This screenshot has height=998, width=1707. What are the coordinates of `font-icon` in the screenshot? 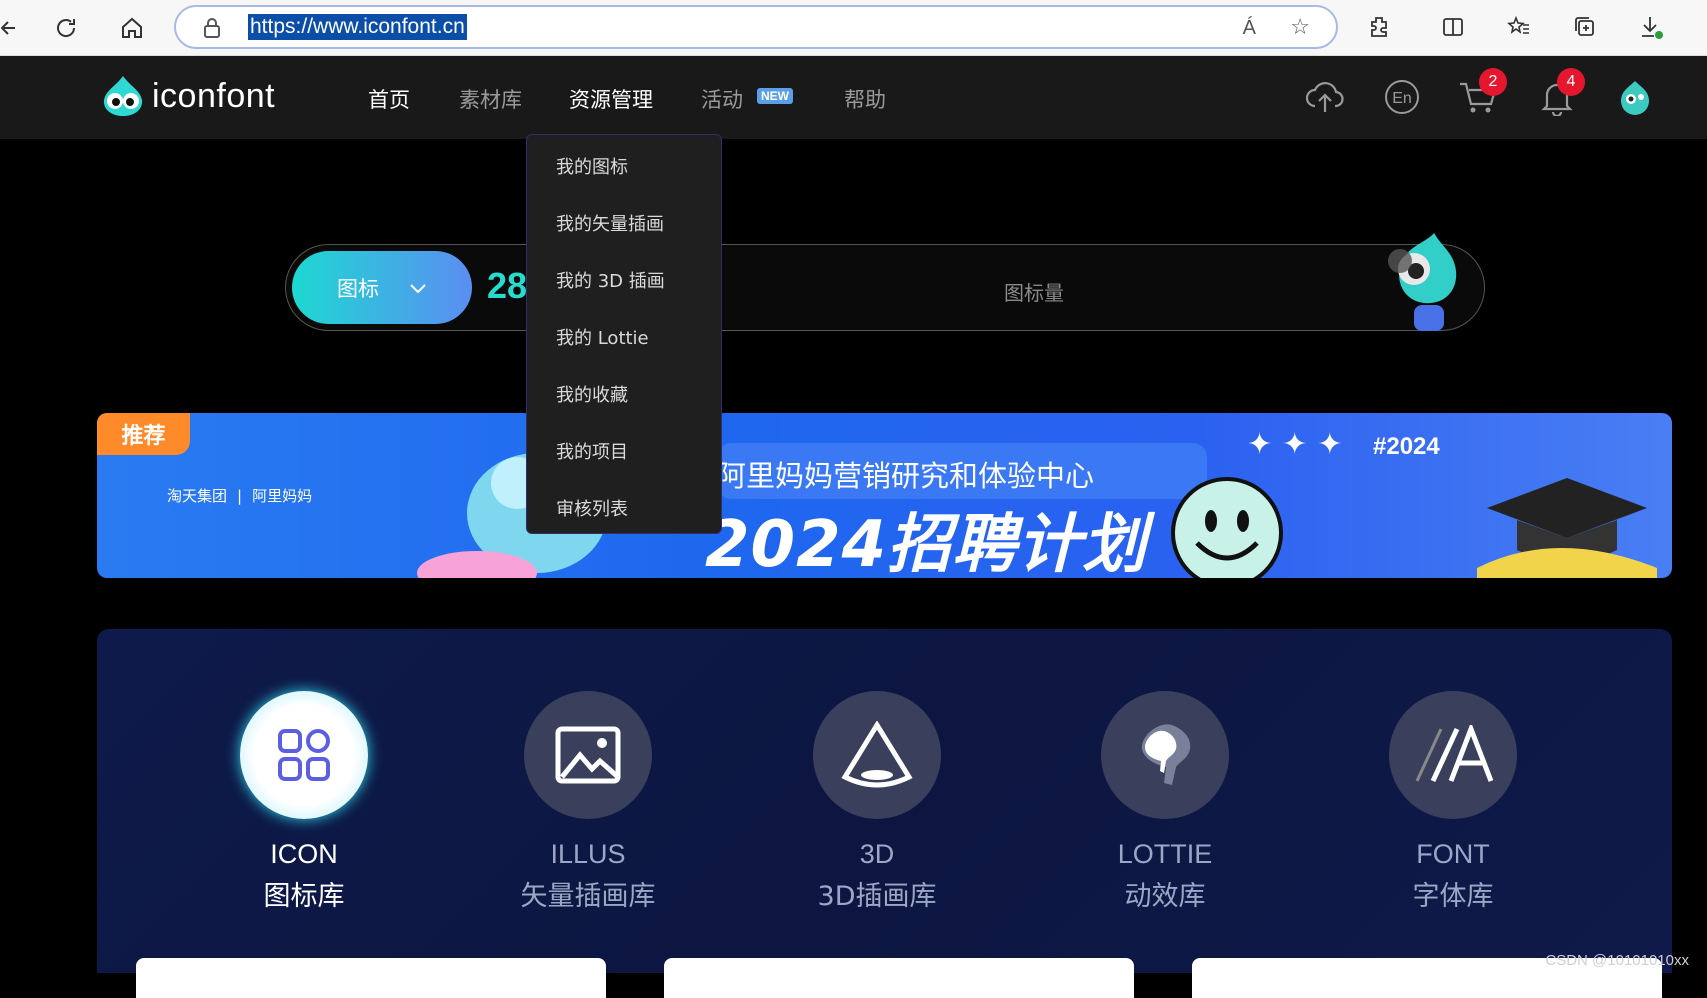 It's located at (1453, 755).